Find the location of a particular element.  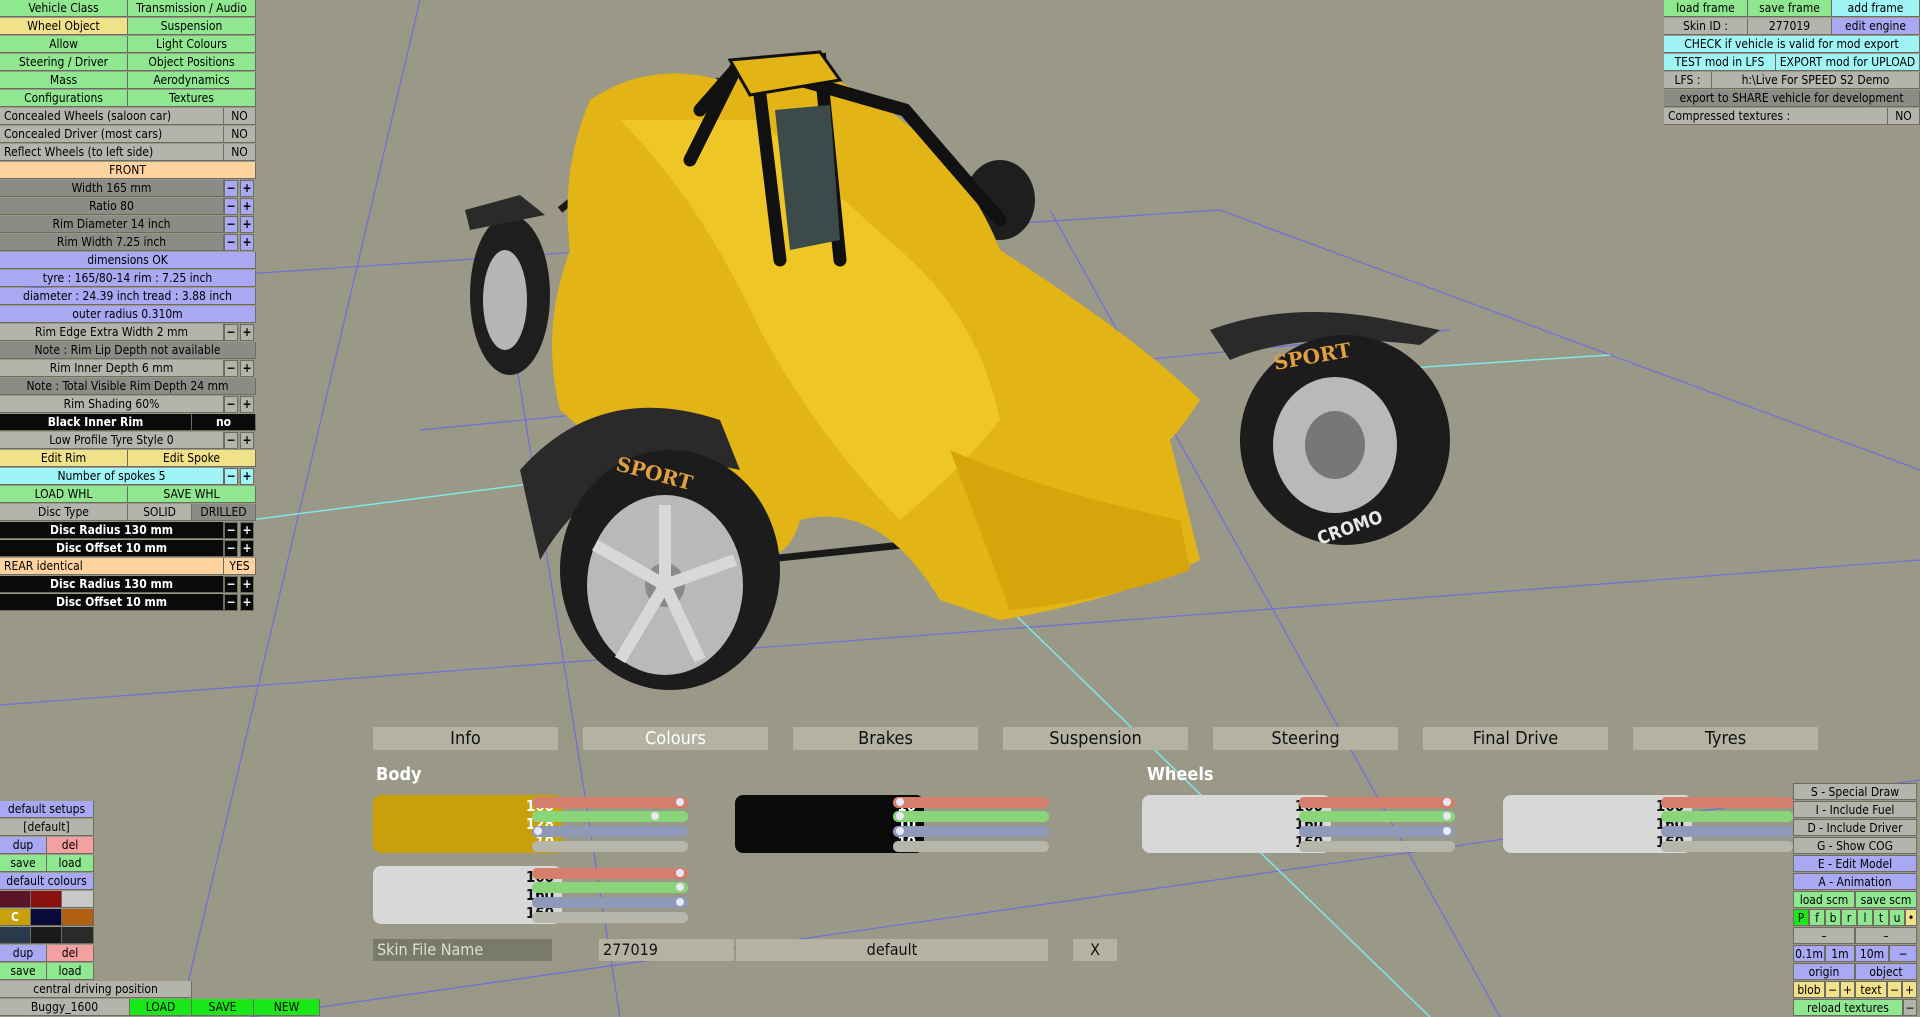

tab-suspension-bottom: Suspension is located at coordinates (1095, 738).